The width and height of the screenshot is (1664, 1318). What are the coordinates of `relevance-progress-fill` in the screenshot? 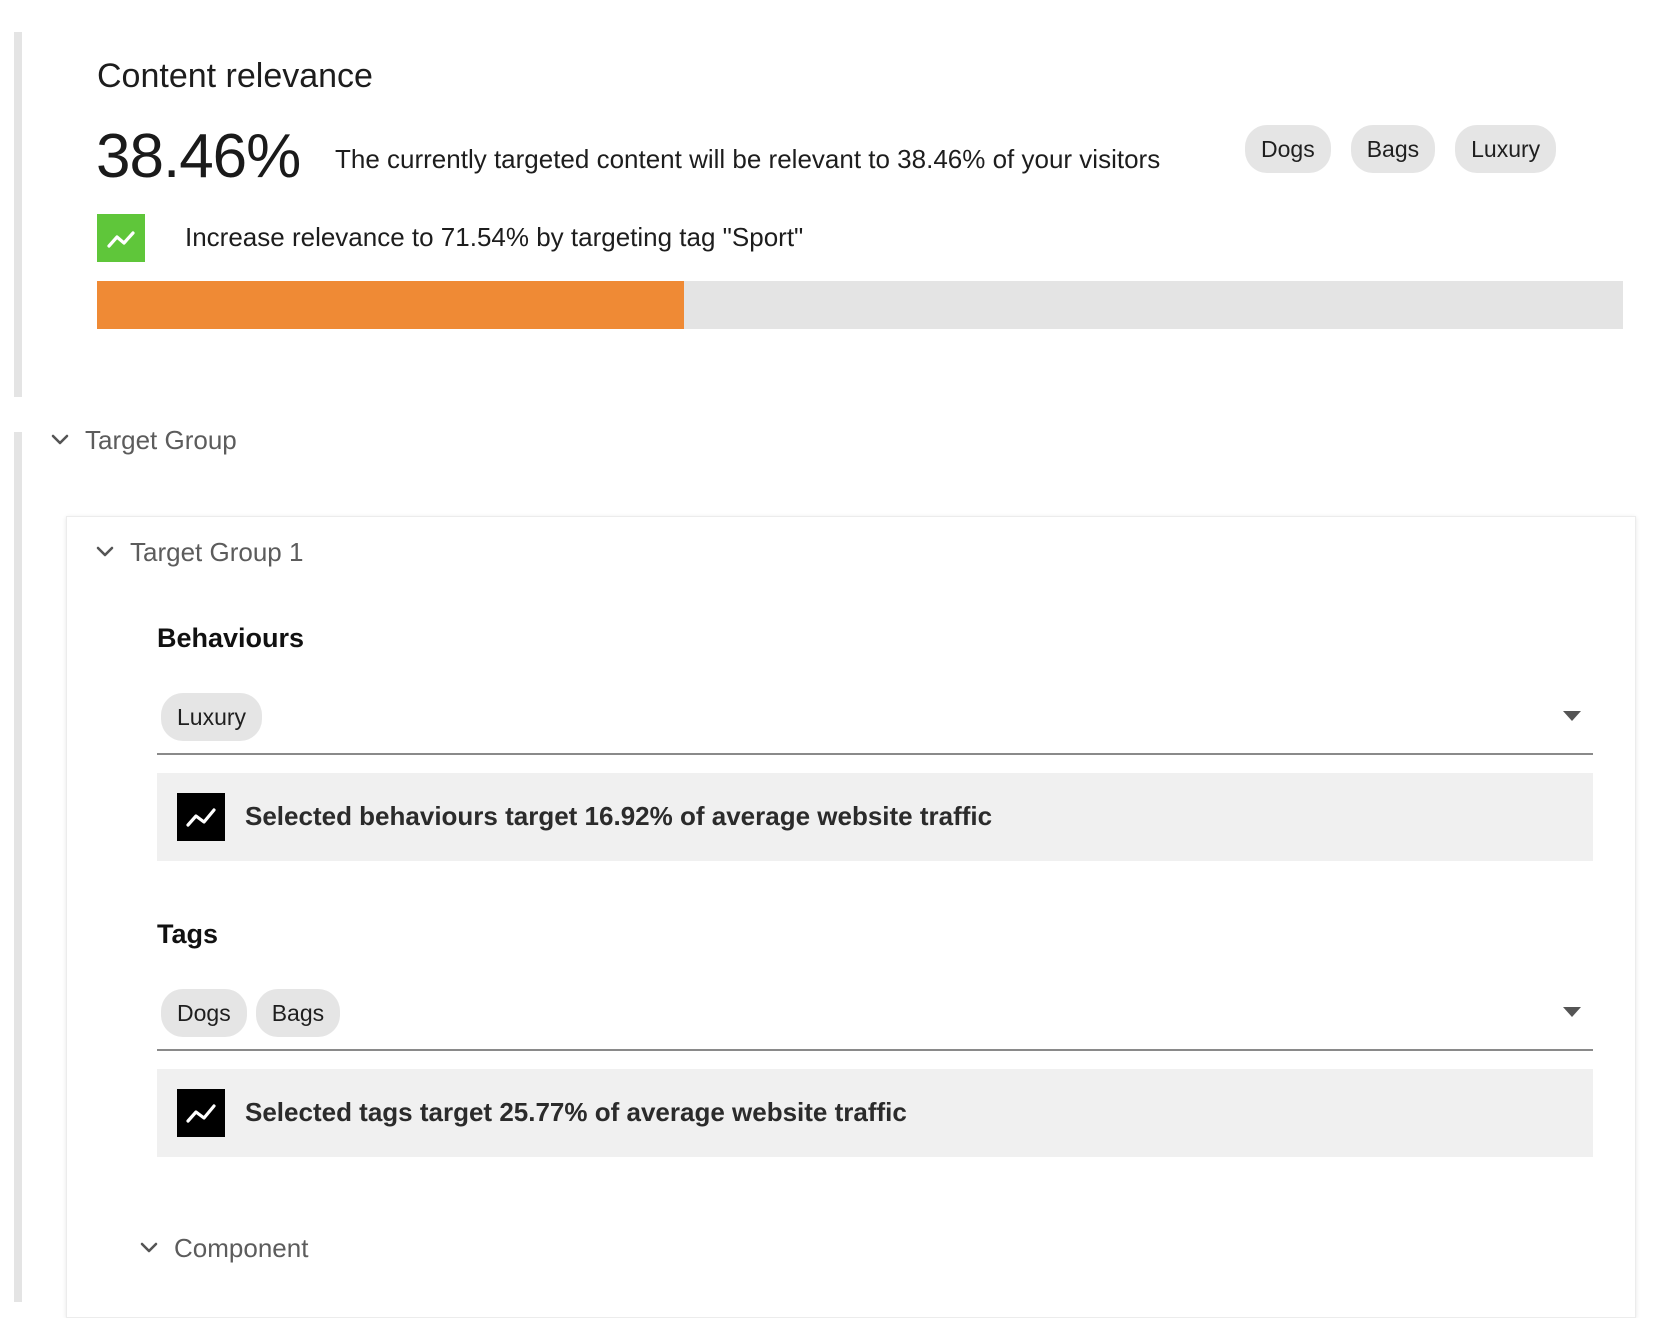 It's located at (390, 305).